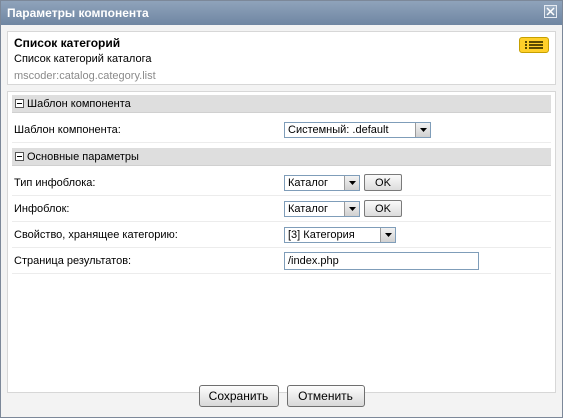 Image resolution: width=563 pixels, height=418 pixels. What do you see at coordinates (325, 396) in the screenshot?
I see `cancel-button: Отменить` at bounding box center [325, 396].